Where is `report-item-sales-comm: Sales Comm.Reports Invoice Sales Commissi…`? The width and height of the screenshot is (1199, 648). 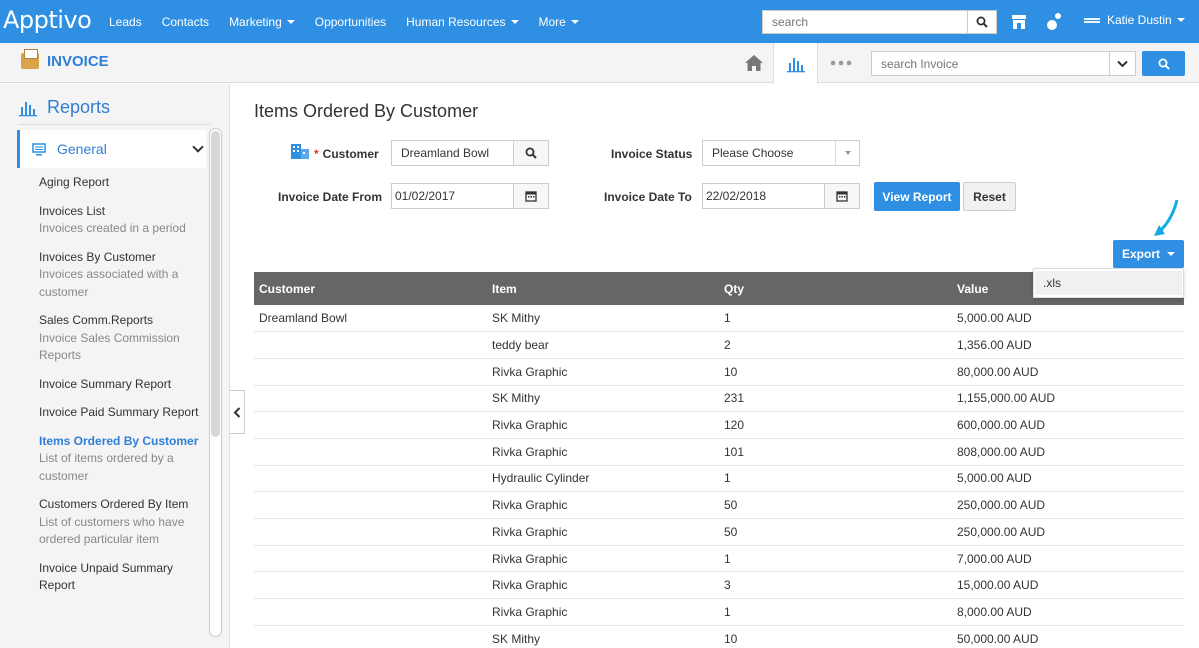 report-item-sales-comm: Sales Comm.Reports Invoice Sales Commissi… is located at coordinates (121, 338).